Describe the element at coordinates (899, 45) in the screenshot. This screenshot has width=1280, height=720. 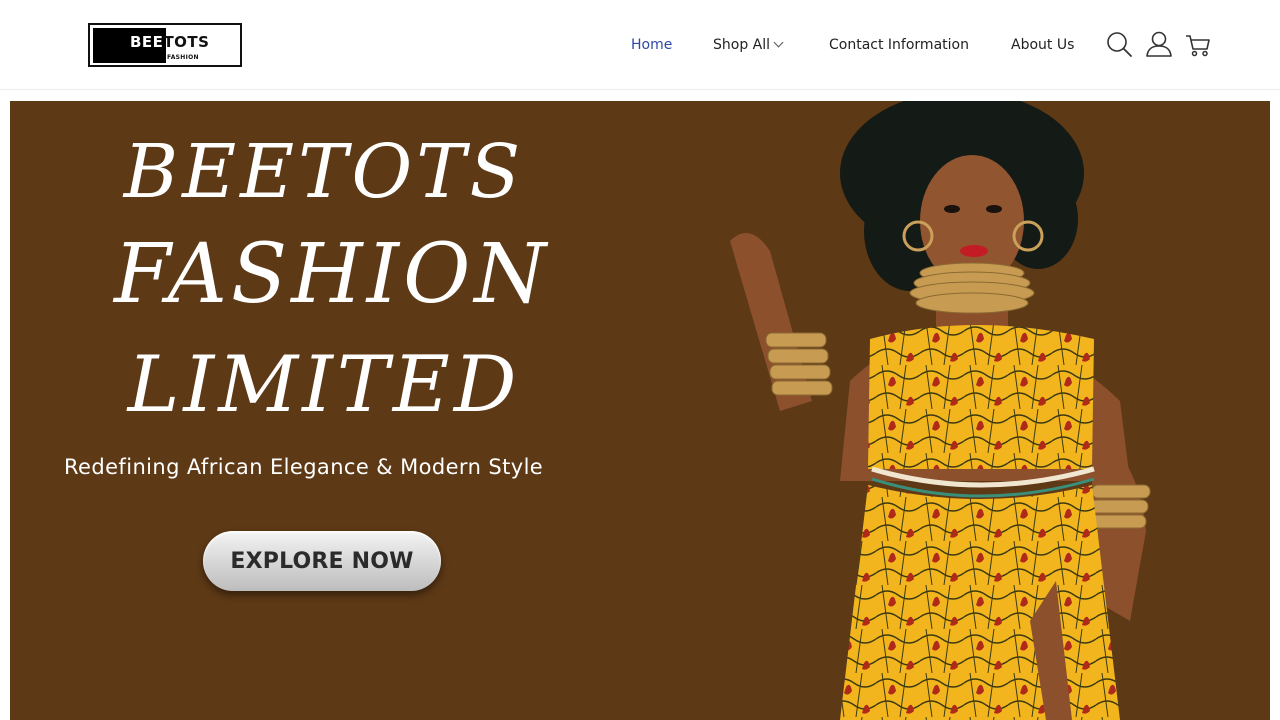
I see `nav-contact-information: Contact Information` at that location.